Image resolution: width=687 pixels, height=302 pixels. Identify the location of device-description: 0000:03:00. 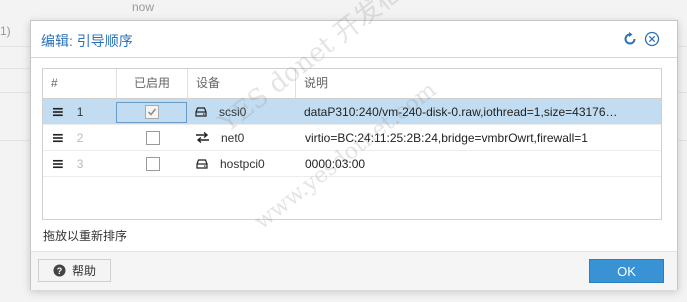
(335, 163).